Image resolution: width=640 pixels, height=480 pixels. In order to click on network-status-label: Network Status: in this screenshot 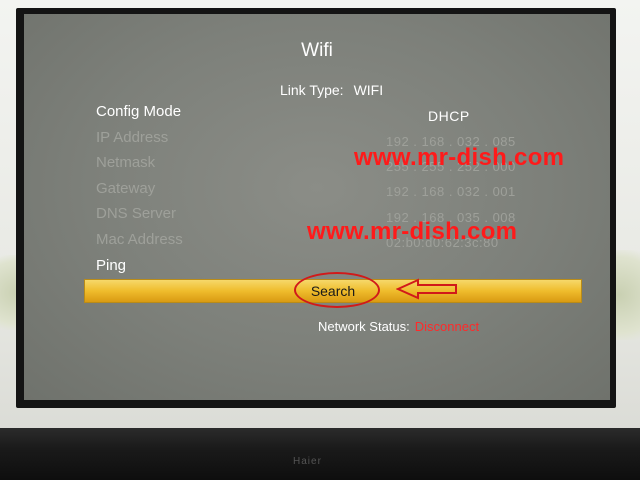, I will do `click(364, 326)`.